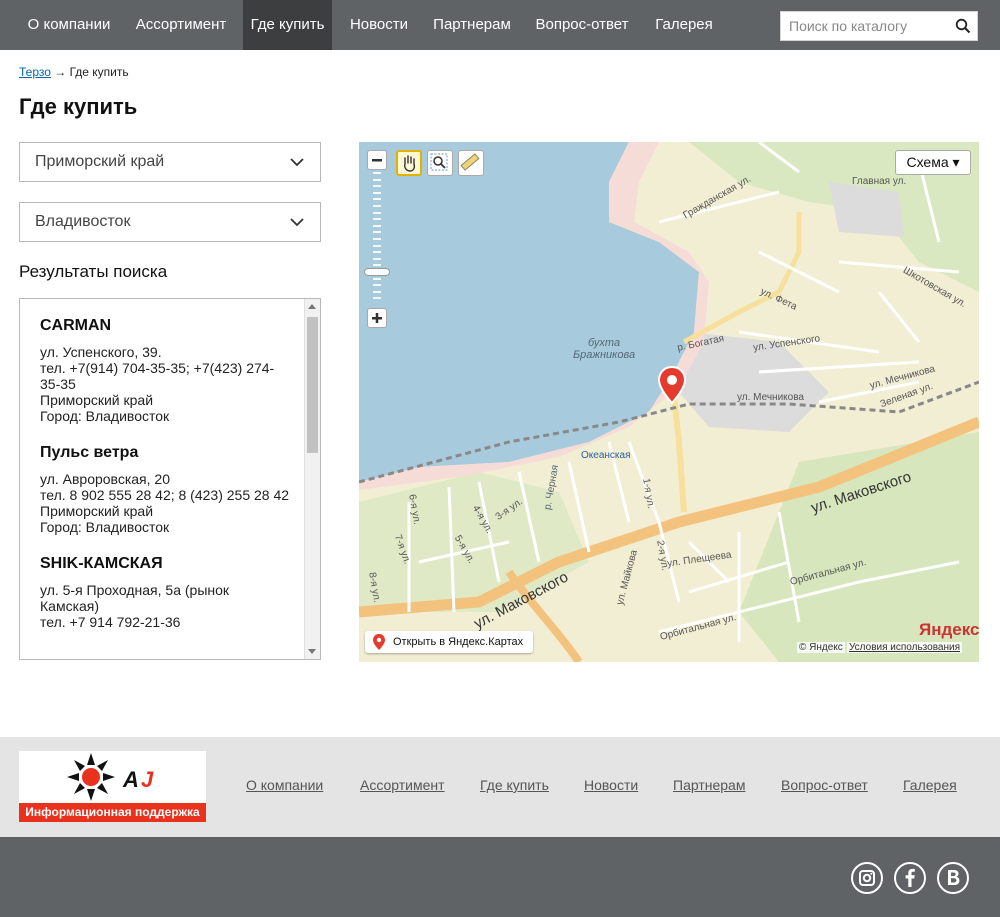 This screenshot has height=917, width=1000. Describe the element at coordinates (377, 239) in the screenshot. I see `zoom-track` at that location.